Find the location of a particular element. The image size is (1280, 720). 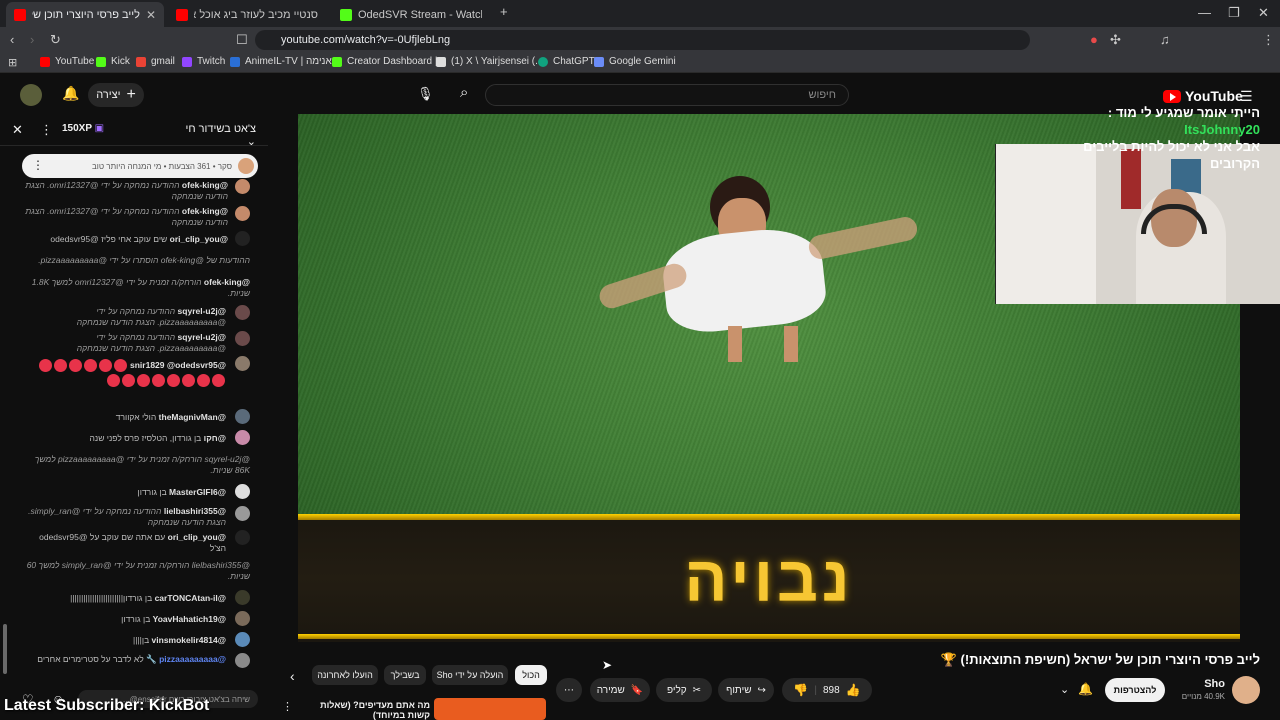

channel-name: Sho is located at coordinates (1202, 684).